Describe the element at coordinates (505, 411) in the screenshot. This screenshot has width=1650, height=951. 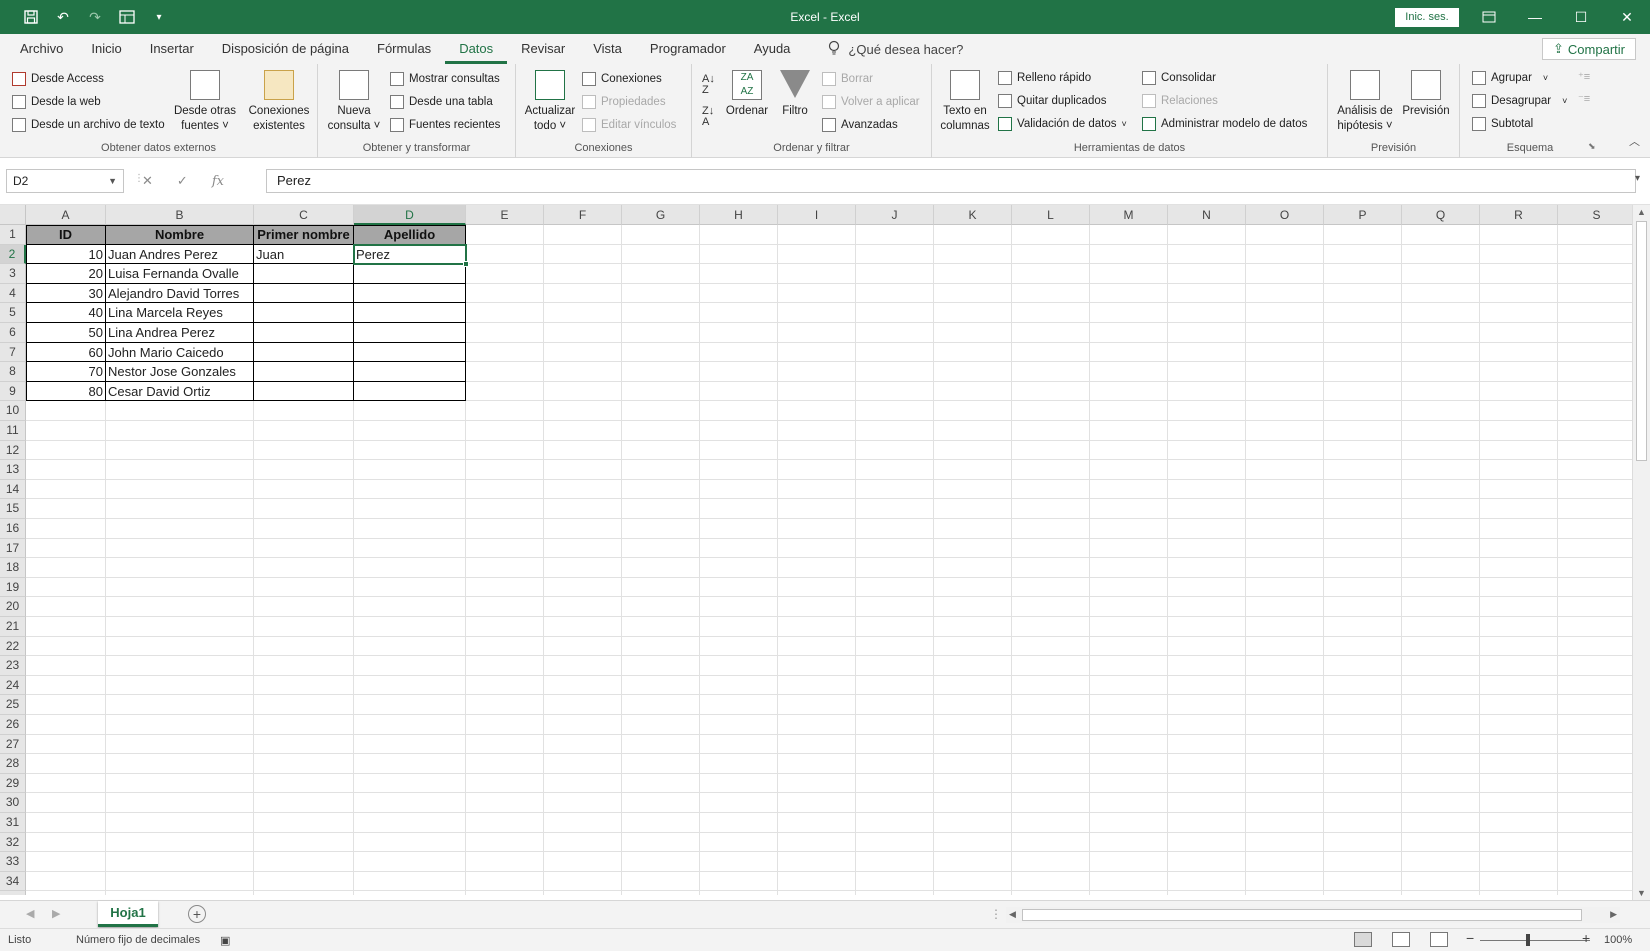
I see `cell-e10` at that location.